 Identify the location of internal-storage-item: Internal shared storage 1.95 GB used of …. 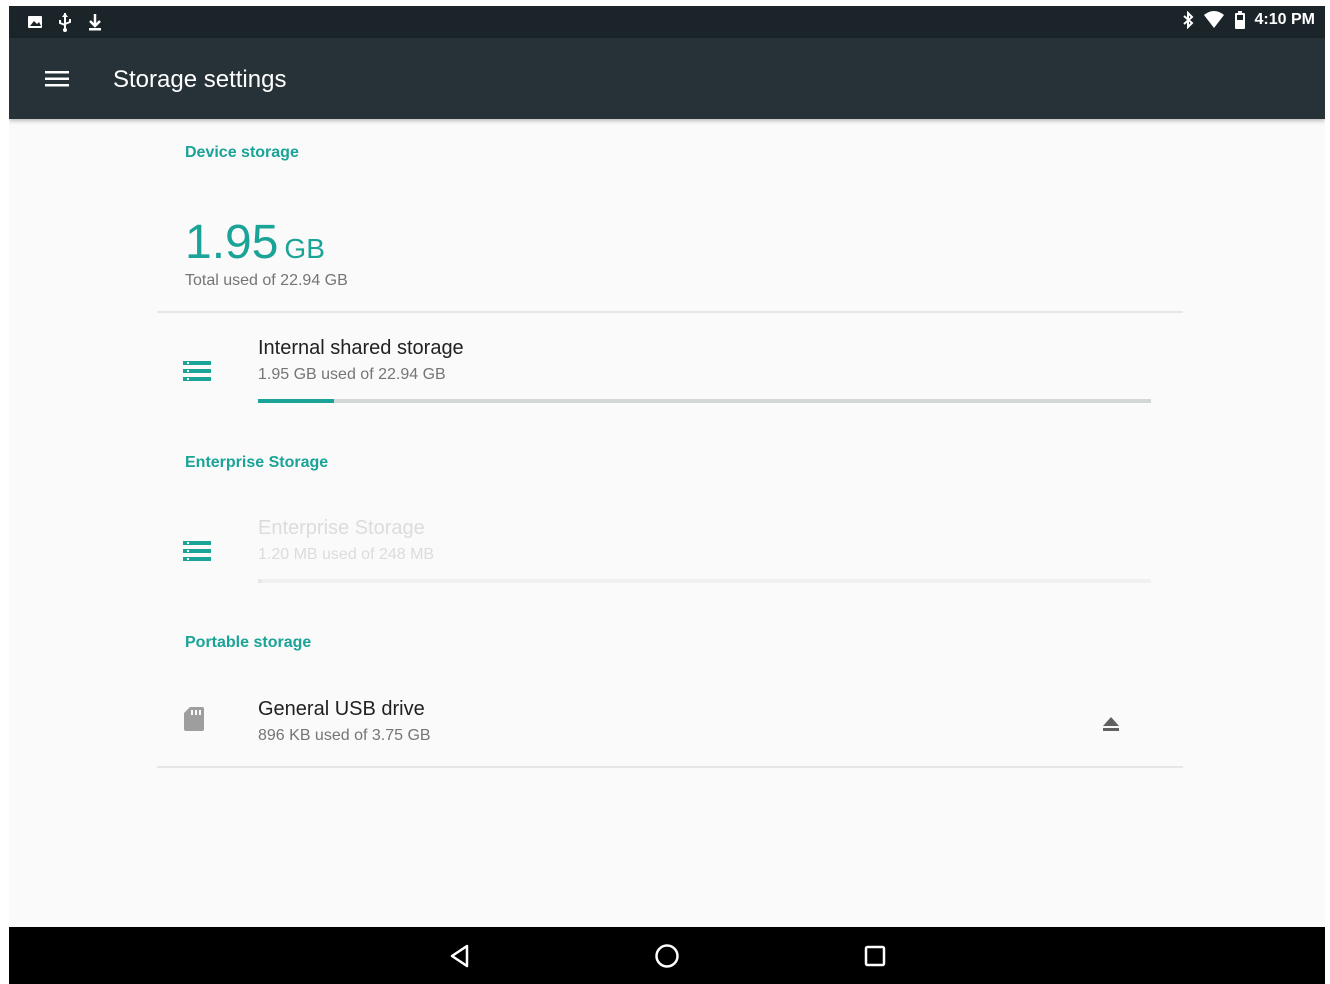
(670, 369).